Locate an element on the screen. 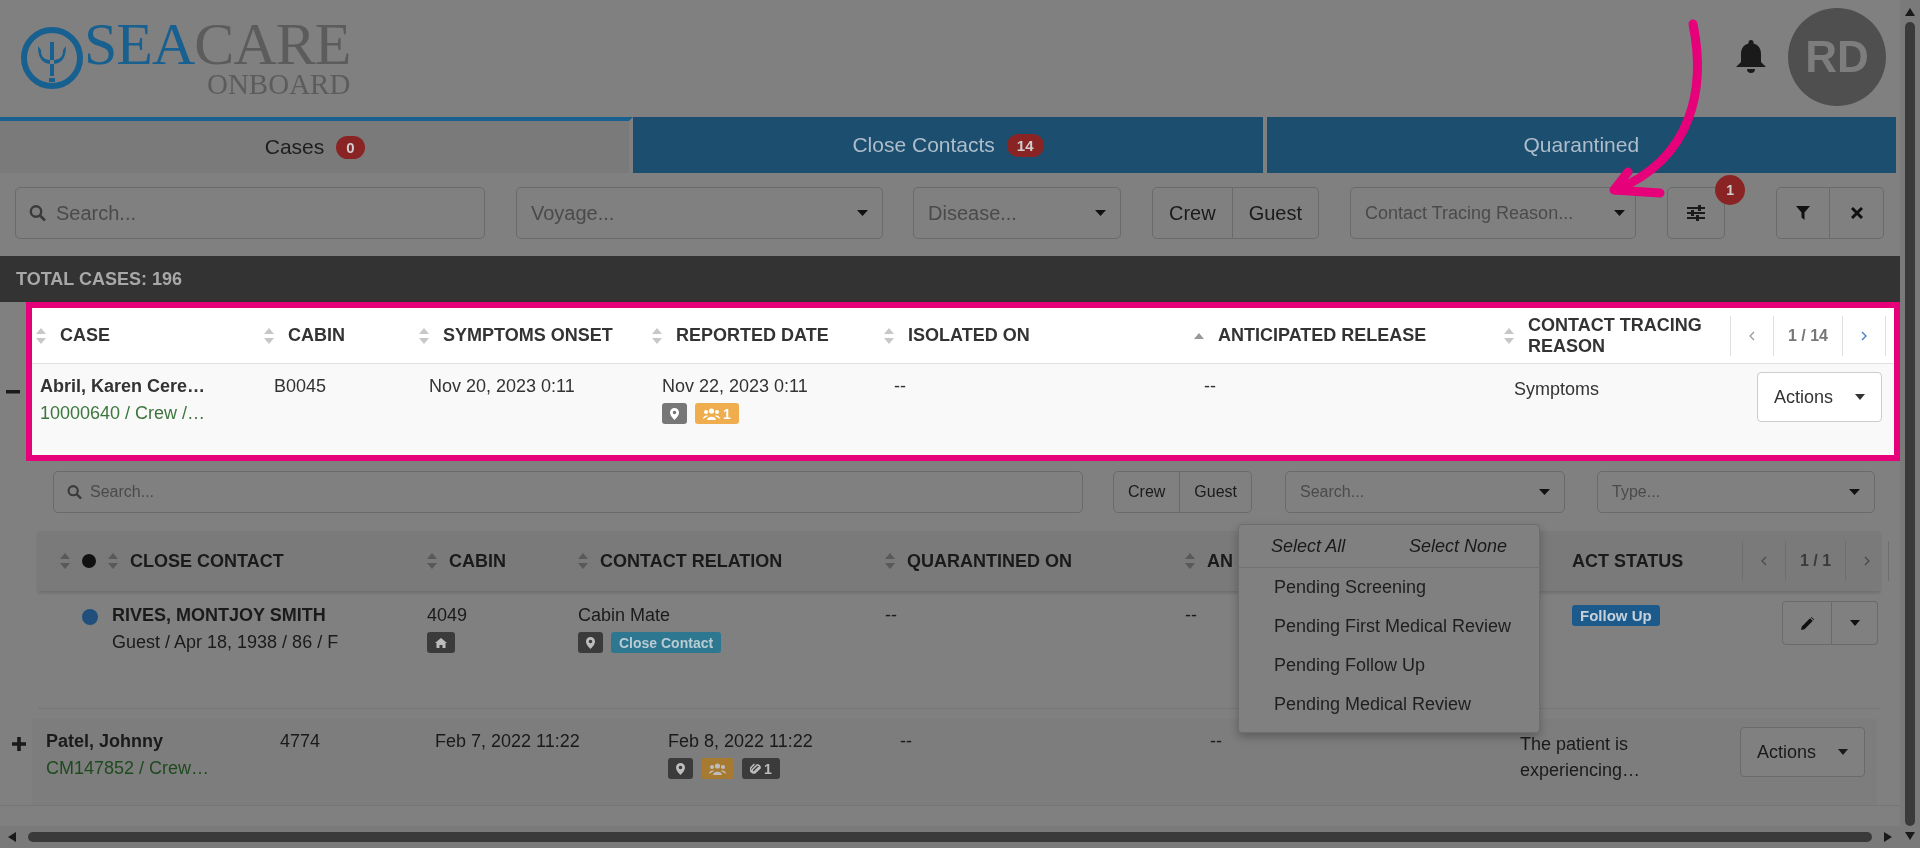  scroll-left-icon is located at coordinates (12, 837).